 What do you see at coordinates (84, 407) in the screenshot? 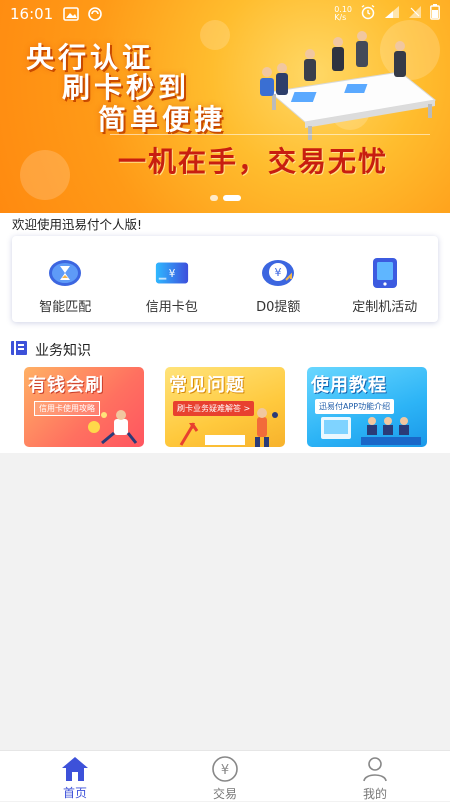
I see `knowledge-card-spending-tips: 有钱会刷 信用卡使用攻略` at bounding box center [84, 407].